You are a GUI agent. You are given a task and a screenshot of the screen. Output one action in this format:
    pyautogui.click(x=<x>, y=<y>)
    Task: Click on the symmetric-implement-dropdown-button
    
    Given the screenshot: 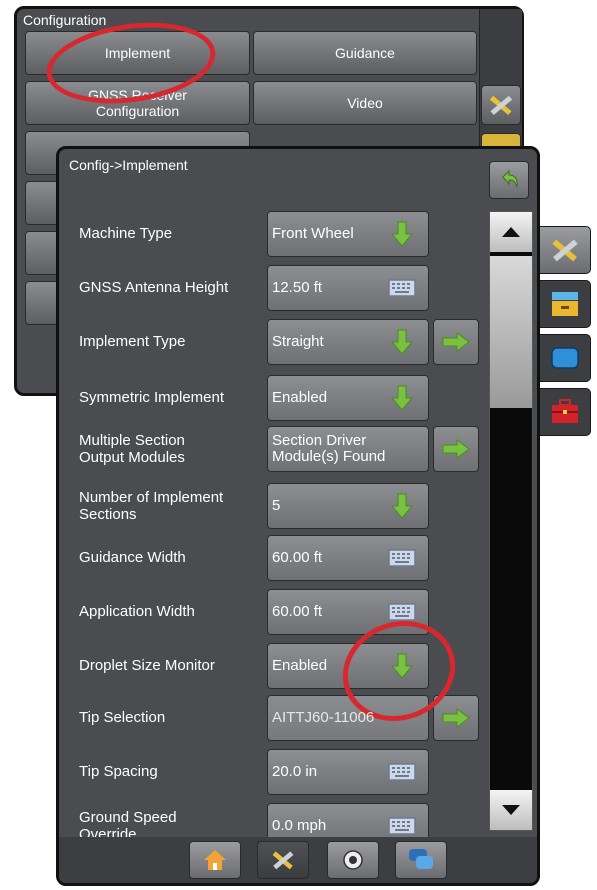 What is the action you would take?
    pyautogui.click(x=402, y=398)
    